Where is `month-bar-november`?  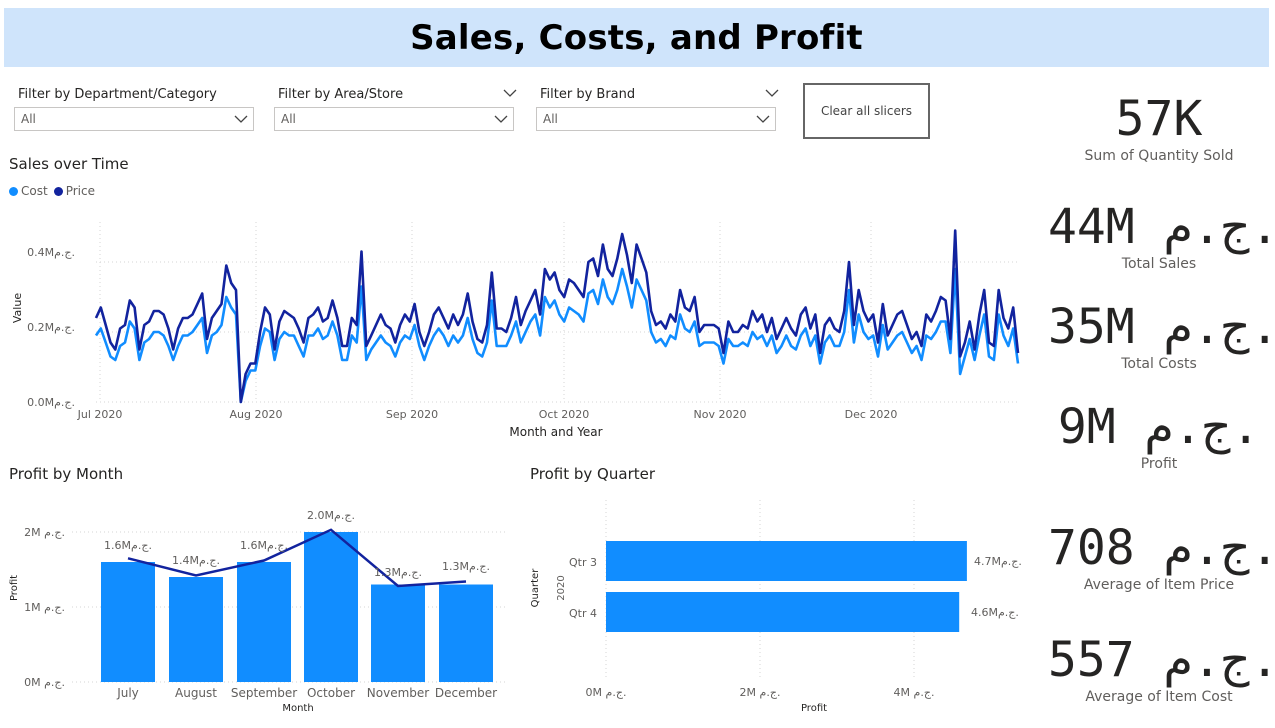 month-bar-november is located at coordinates (398, 633).